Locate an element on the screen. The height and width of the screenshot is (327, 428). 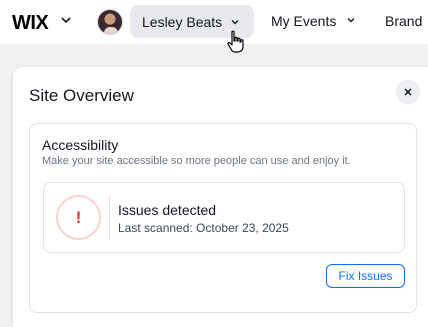
site-name: Lesley Beats is located at coordinates (182, 21).